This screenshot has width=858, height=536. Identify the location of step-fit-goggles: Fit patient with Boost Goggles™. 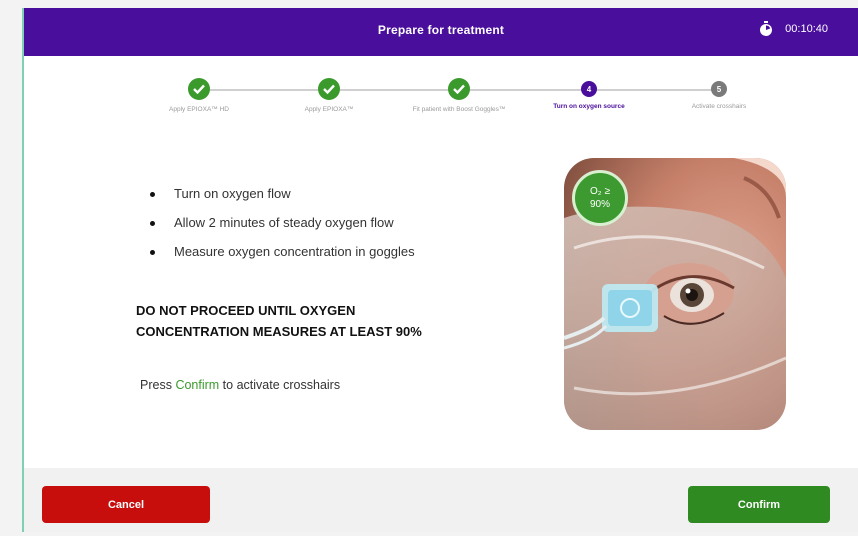
(459, 96).